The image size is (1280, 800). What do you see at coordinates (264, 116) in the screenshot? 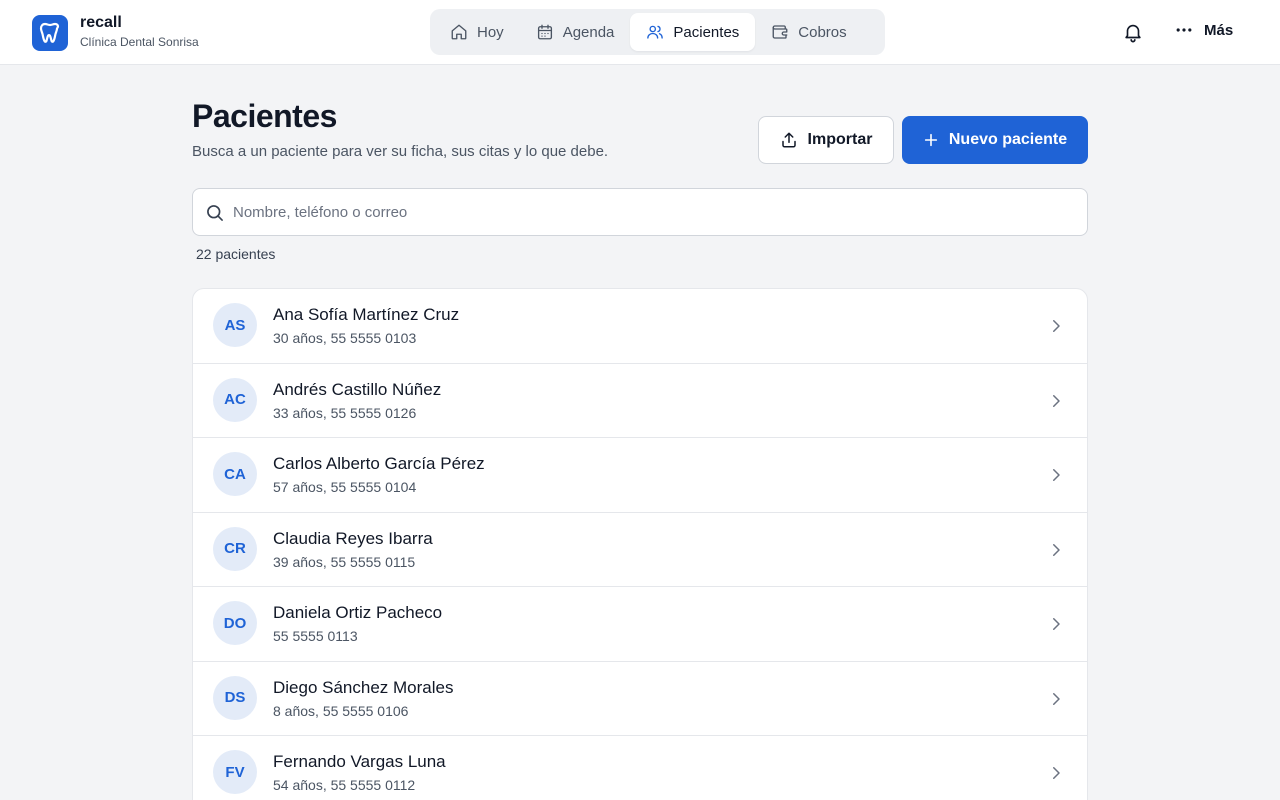
I see `page-title: Pacientes` at bounding box center [264, 116].